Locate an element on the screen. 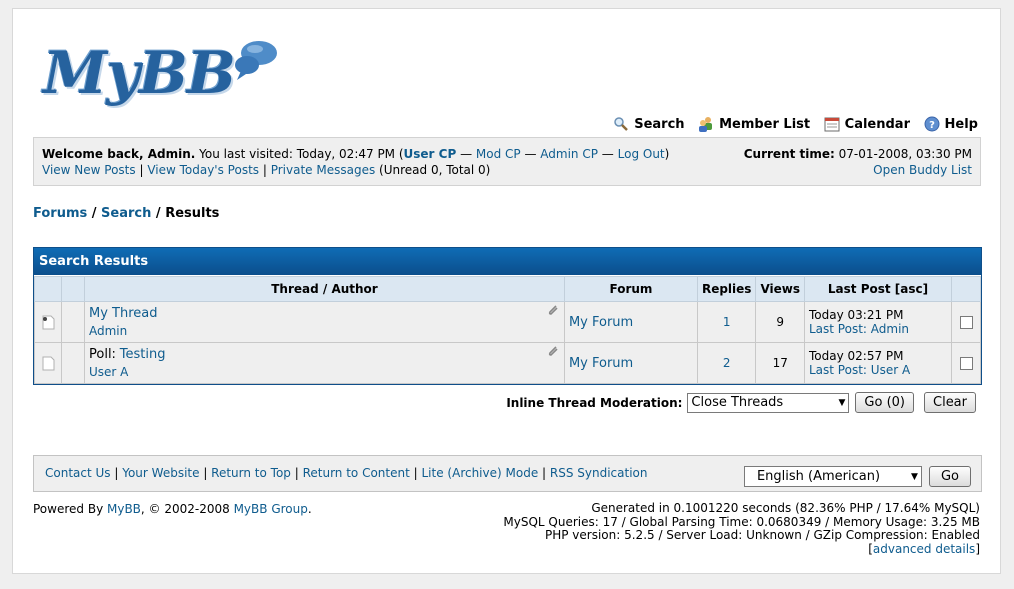 Image resolution: width=1014 pixels, height=589 pixels. moderation-clear-button: Clear is located at coordinates (950, 402).